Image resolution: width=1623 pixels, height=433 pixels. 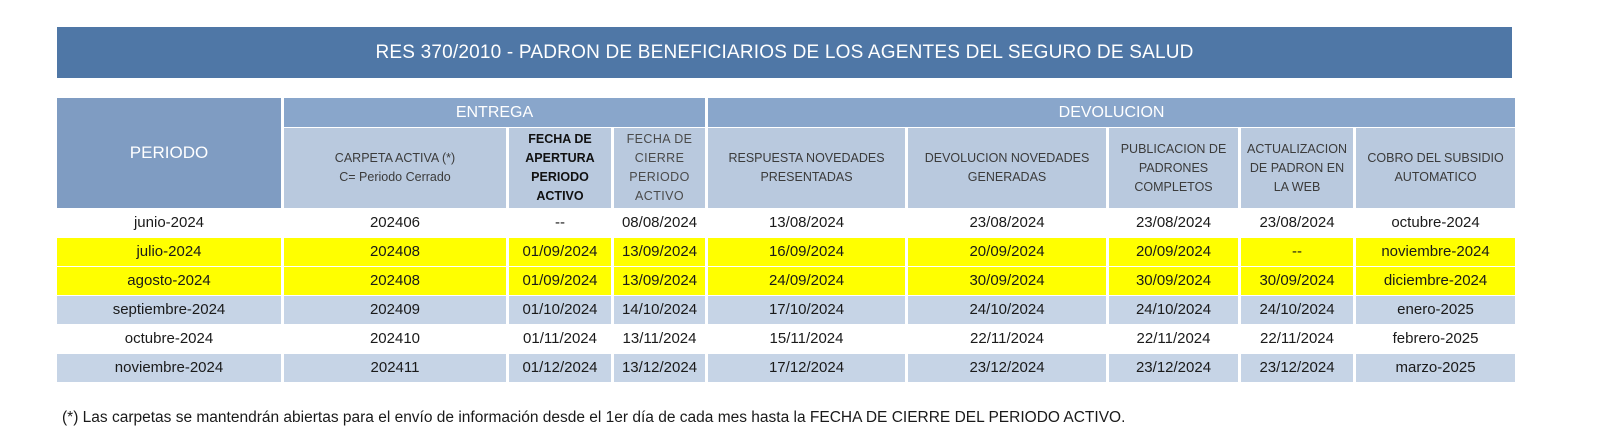 I want to click on header-carpeta-activa-line1: CARPETA ACTIVA (*), so click(x=395, y=158).